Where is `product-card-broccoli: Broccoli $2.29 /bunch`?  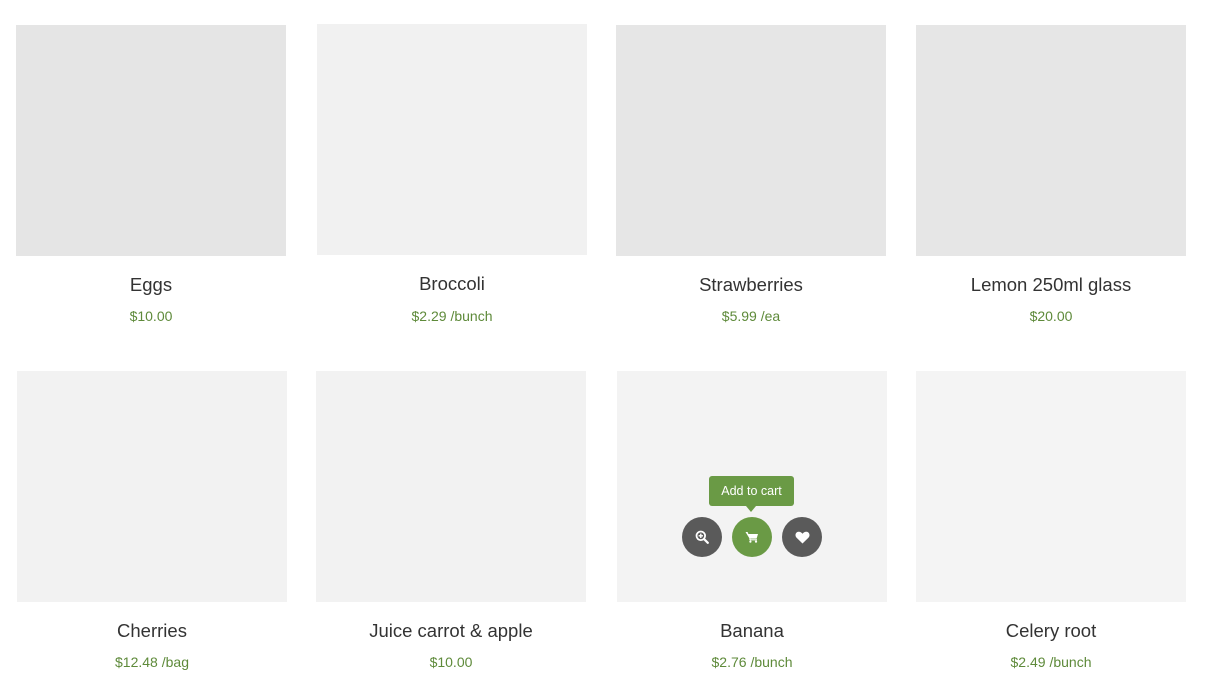 product-card-broccoli: Broccoli $2.29 /bunch is located at coordinates (452, 174).